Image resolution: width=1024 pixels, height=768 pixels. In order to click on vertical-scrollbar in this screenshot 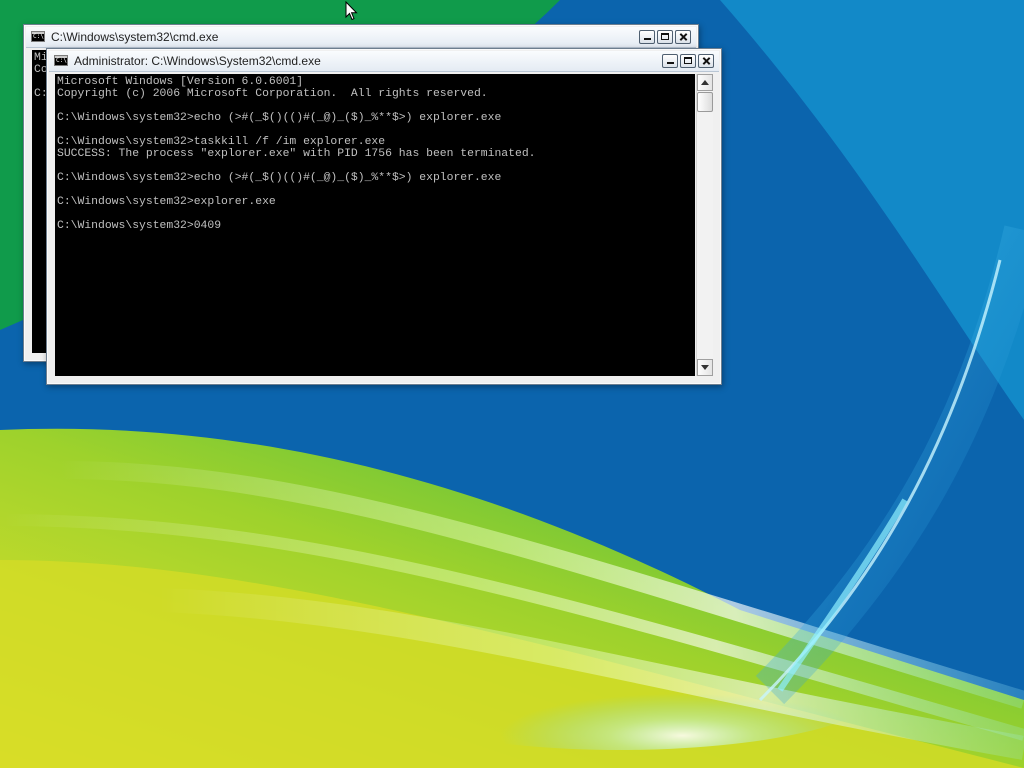, I will do `click(704, 225)`.